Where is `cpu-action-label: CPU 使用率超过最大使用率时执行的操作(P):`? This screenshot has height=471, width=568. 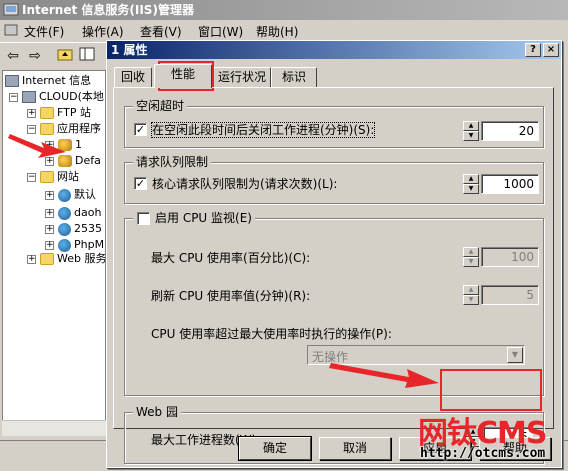 cpu-action-label: CPU 使用率超过最大使用率时执行的操作(P): is located at coordinates (271, 334).